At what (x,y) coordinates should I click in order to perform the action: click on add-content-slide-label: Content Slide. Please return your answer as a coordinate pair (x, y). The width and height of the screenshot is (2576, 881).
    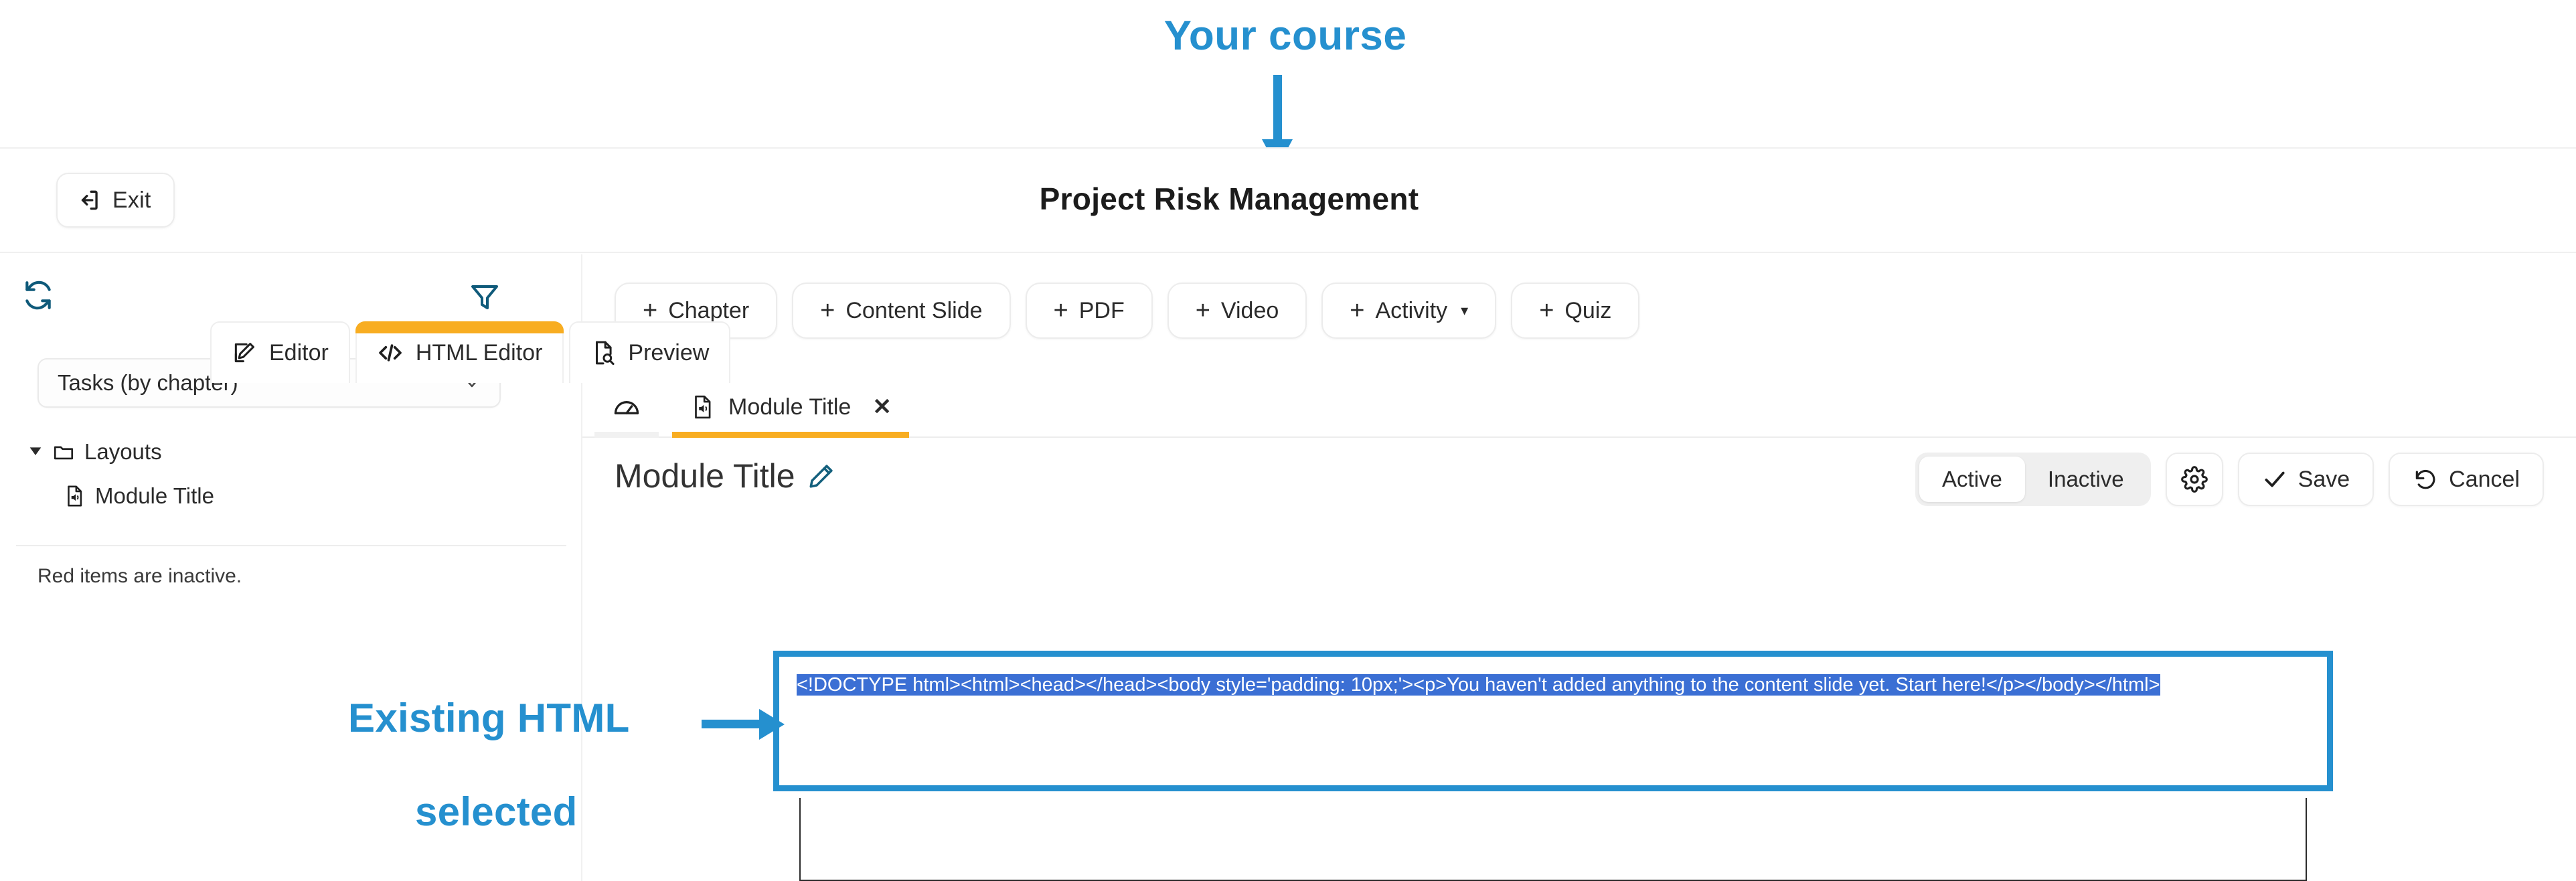
    Looking at the image, I should click on (915, 310).